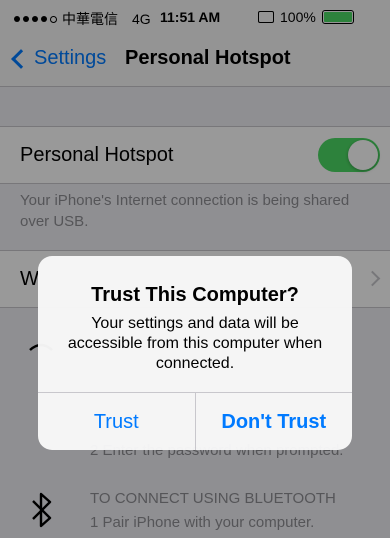 The width and height of the screenshot is (390, 538). Describe the element at coordinates (274, 421) in the screenshot. I see `dont-trust-button: Don't Trust` at that location.